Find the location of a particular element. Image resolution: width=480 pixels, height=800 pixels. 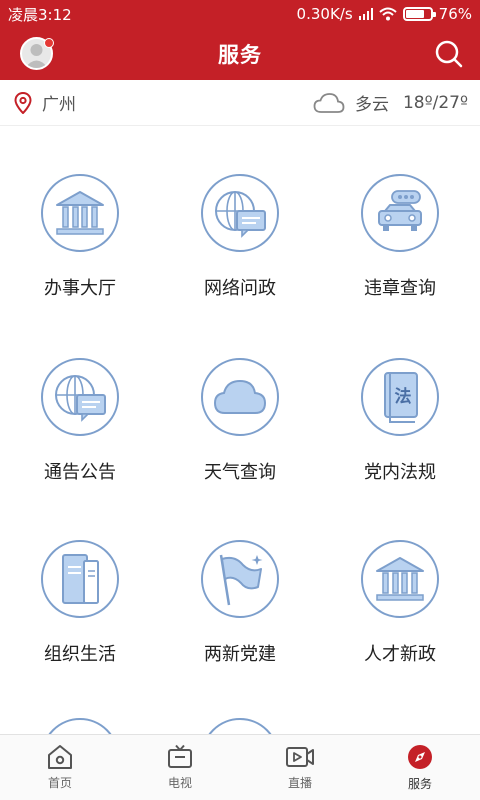

battery-icon is located at coordinates (419, 14).